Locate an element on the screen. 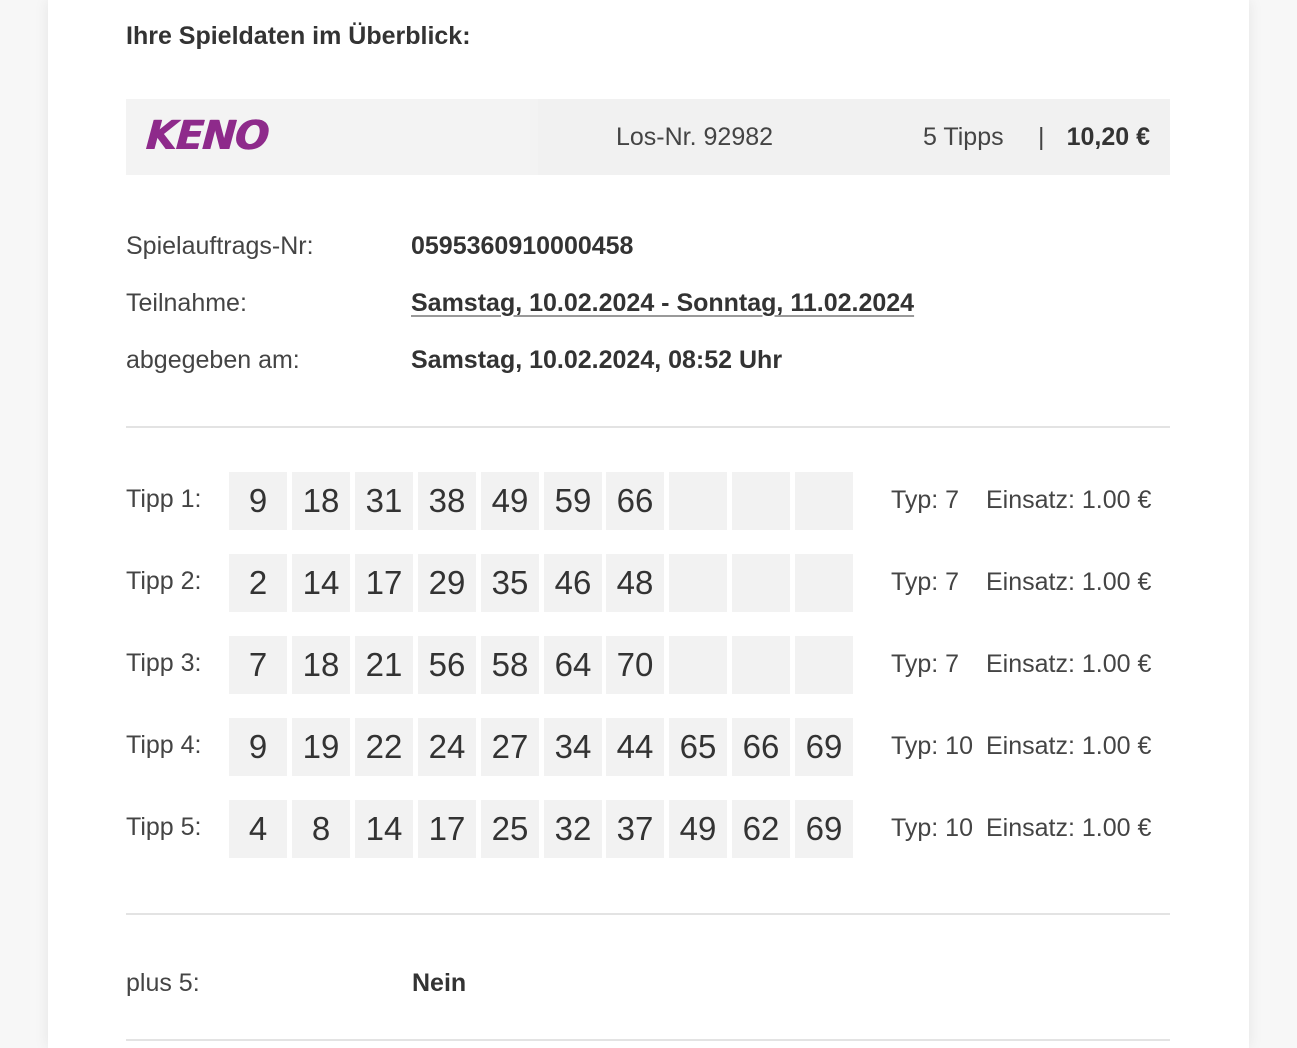  game-banner: KENO Los-Nr. 92982 5 Tipps | 10,20 € is located at coordinates (648, 137).